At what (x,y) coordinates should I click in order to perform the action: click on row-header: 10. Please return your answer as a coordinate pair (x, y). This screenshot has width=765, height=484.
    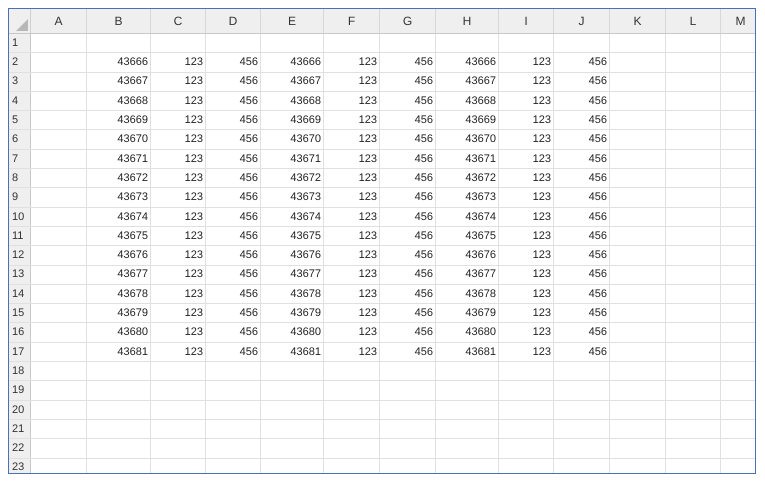
    Looking at the image, I should click on (20, 217).